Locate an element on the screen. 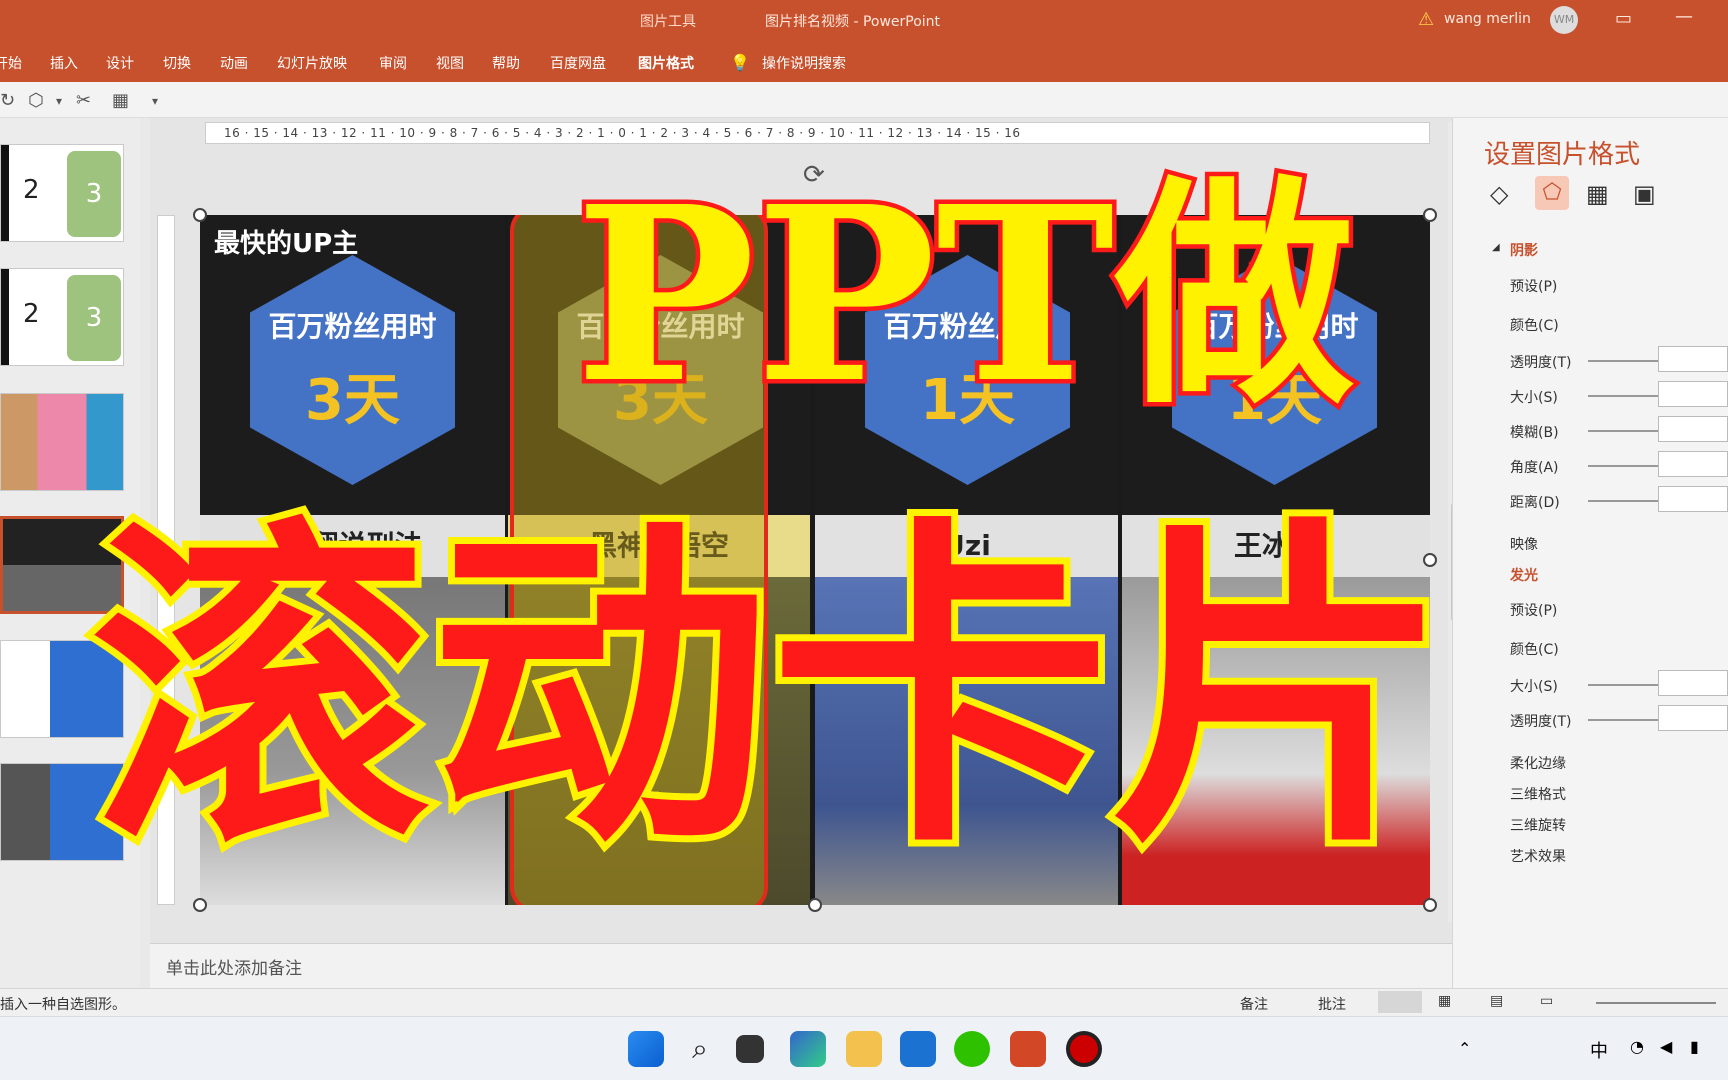  size-slider is located at coordinates (1623, 396).